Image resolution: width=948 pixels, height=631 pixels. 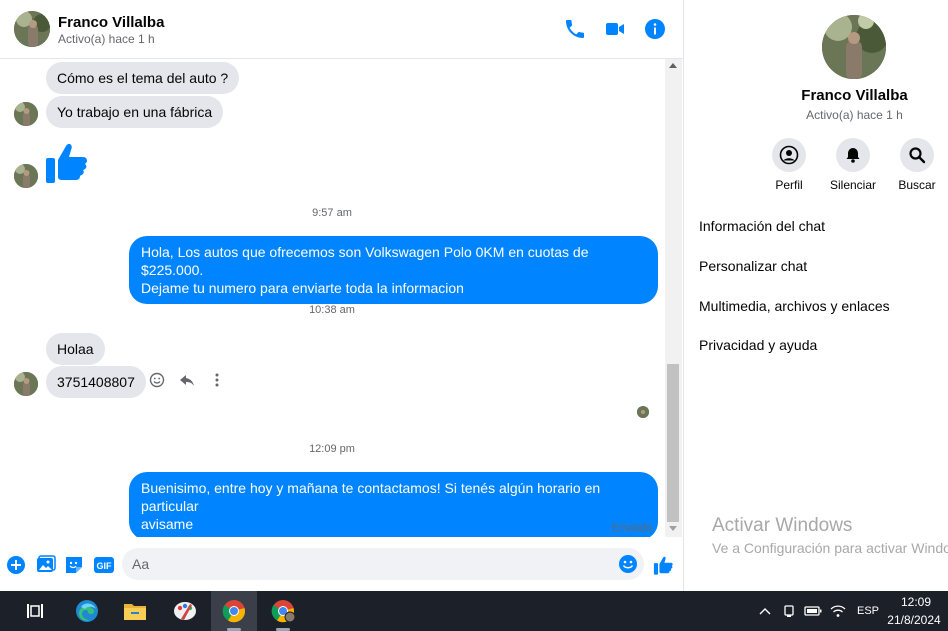 What do you see at coordinates (673, 65) in the screenshot?
I see `scroll-up-icon` at bounding box center [673, 65].